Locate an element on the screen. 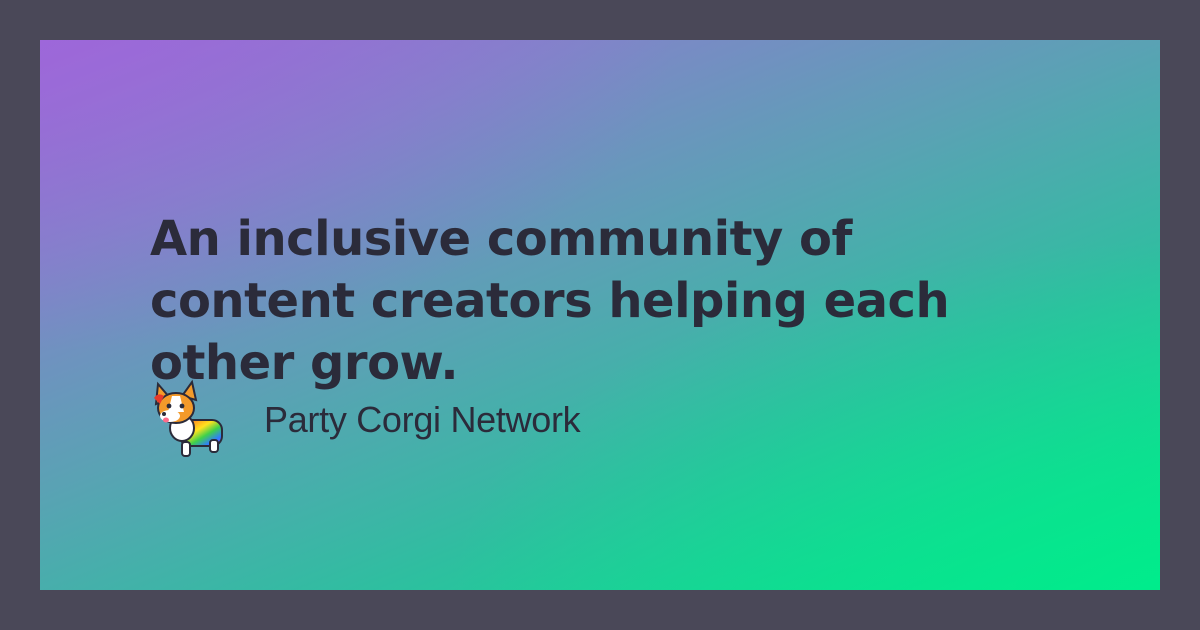 The height and width of the screenshot is (630, 1200). brand: Party Corgi Network is located at coordinates (365, 420).